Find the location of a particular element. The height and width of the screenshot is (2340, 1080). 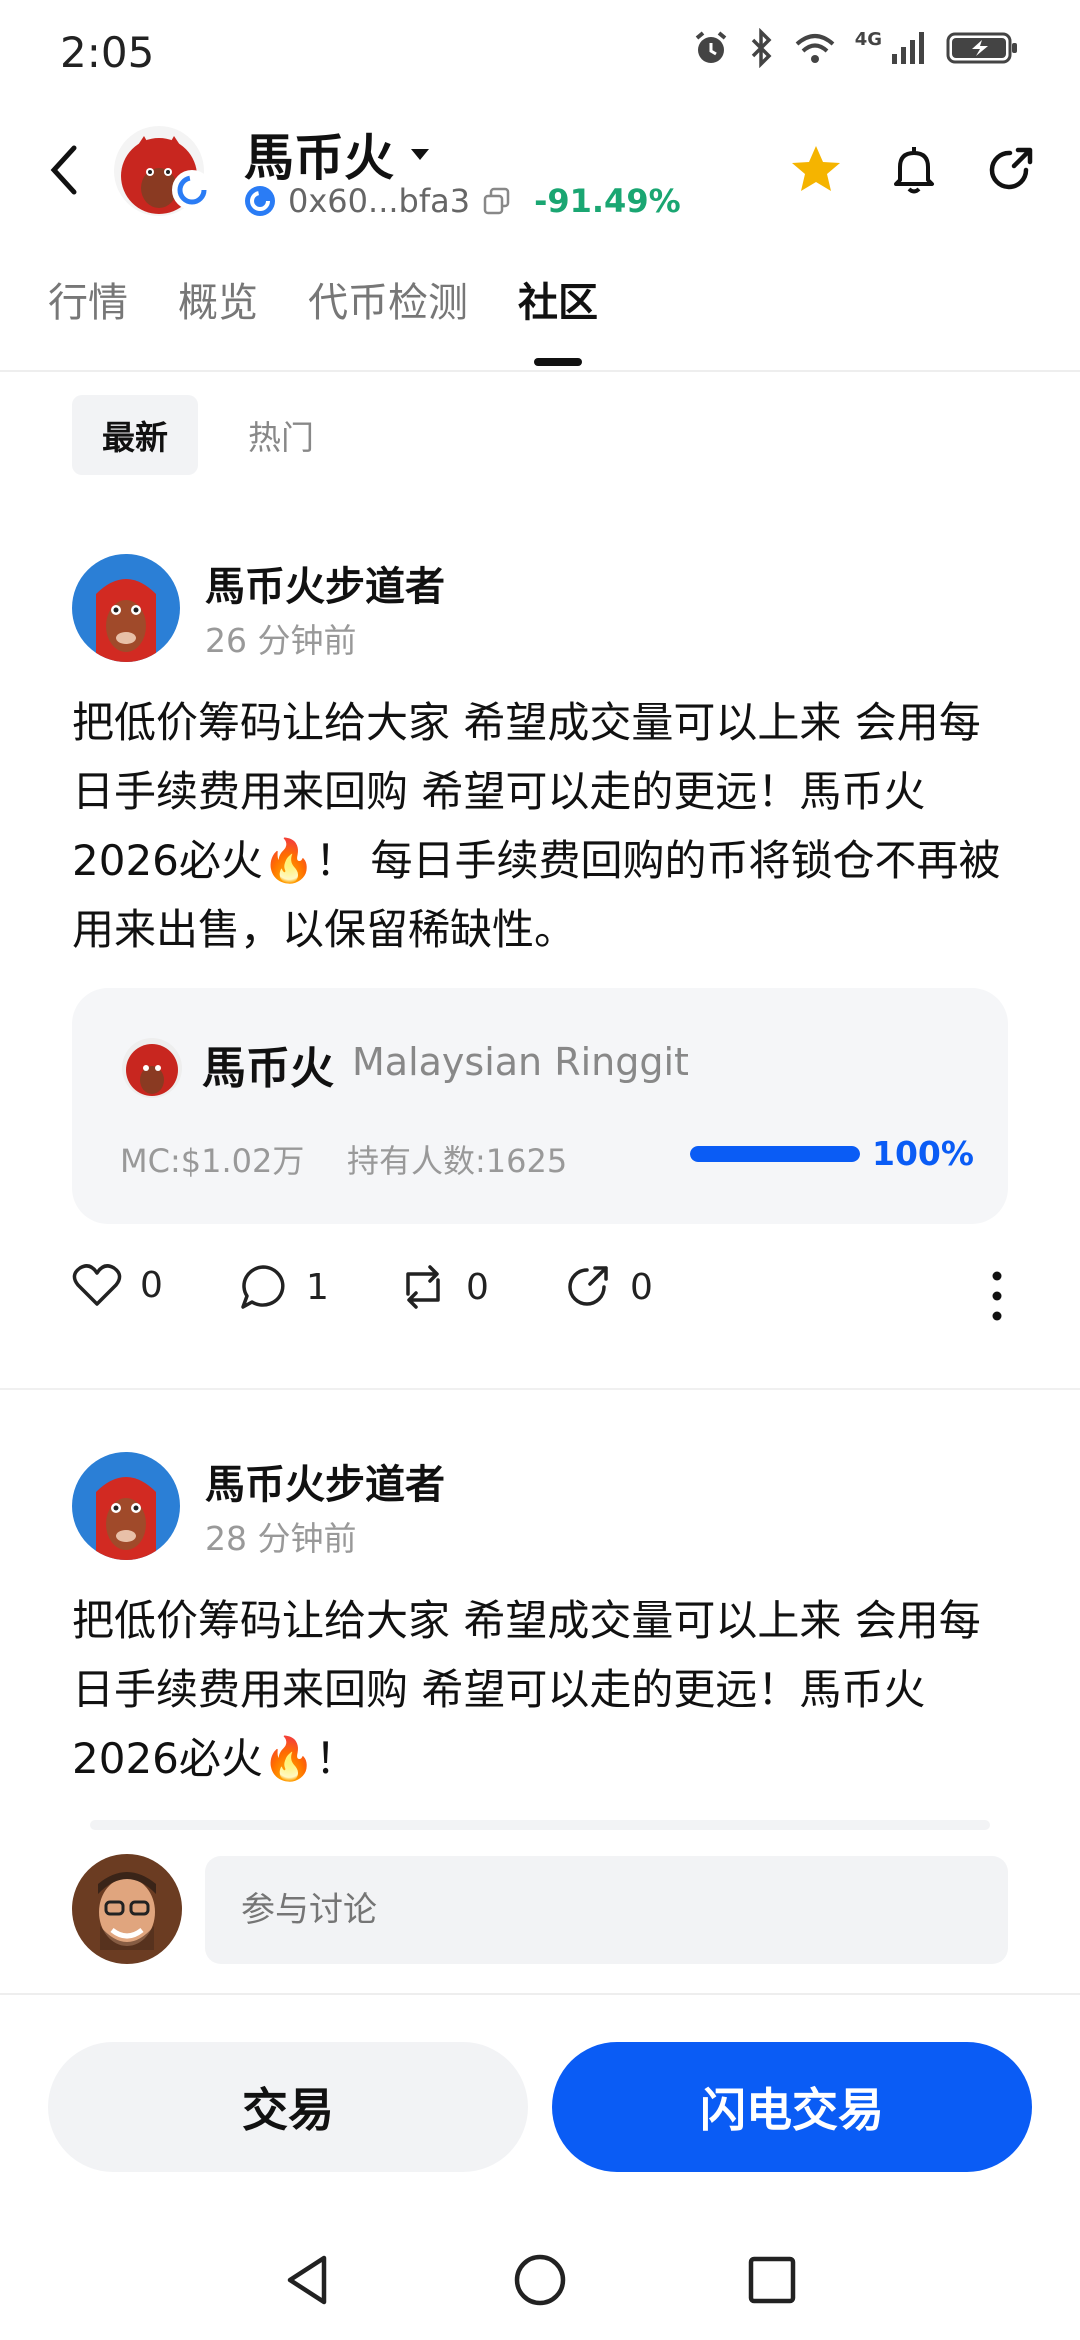

post-time: 26 分钟前 is located at coordinates (281, 640).